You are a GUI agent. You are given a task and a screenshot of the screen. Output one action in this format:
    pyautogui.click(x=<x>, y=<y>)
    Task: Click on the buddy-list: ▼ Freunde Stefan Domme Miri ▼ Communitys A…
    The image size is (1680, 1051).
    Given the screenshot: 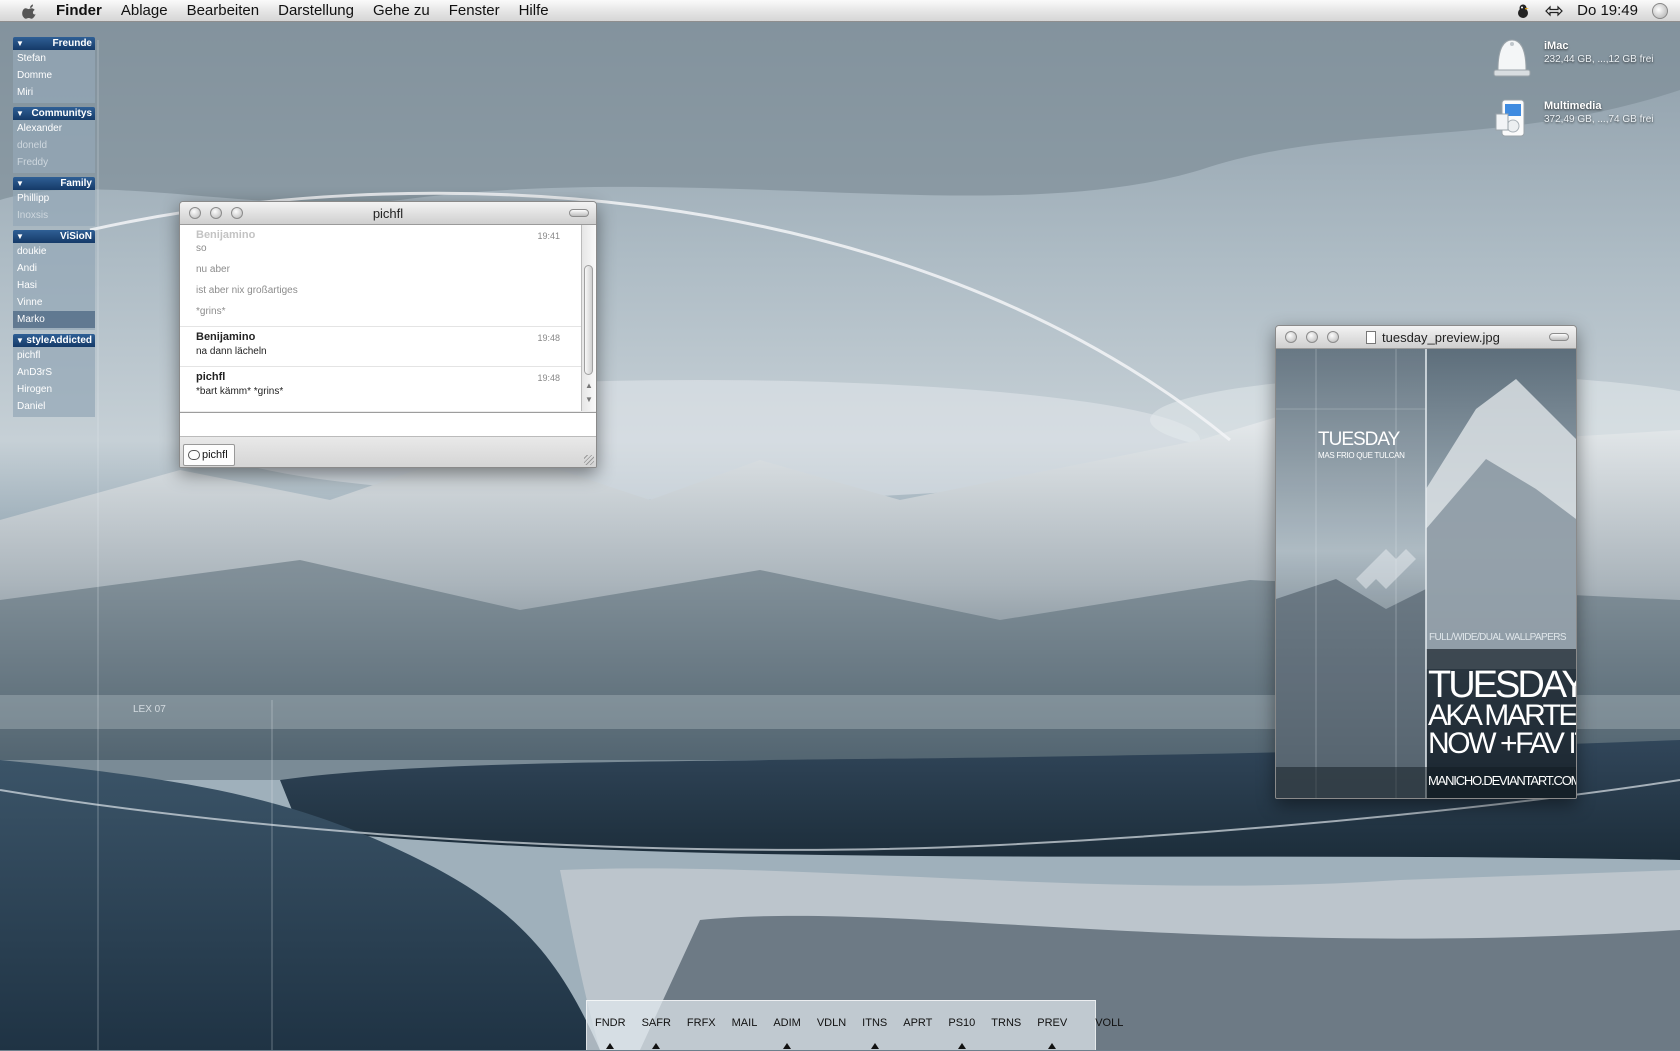 What is the action you would take?
    pyautogui.click(x=54, y=229)
    